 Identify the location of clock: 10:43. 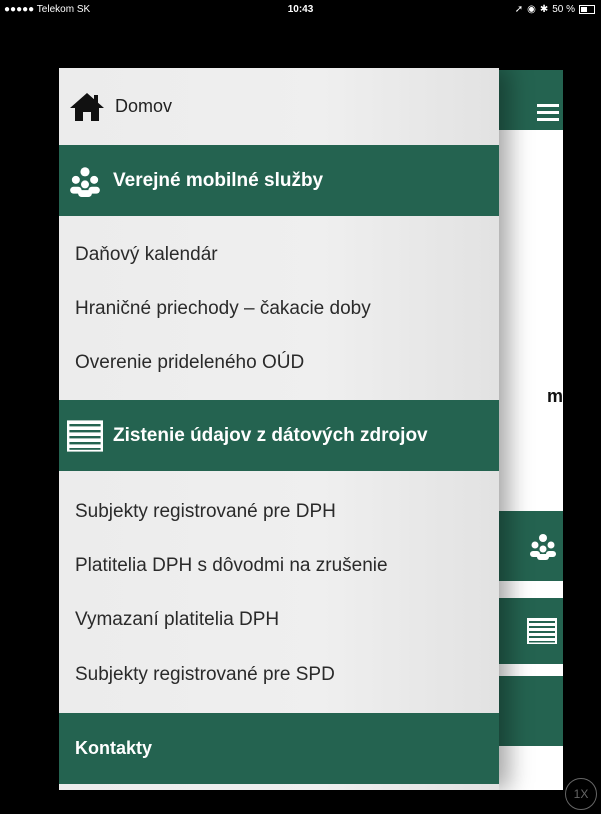
(300, 9).